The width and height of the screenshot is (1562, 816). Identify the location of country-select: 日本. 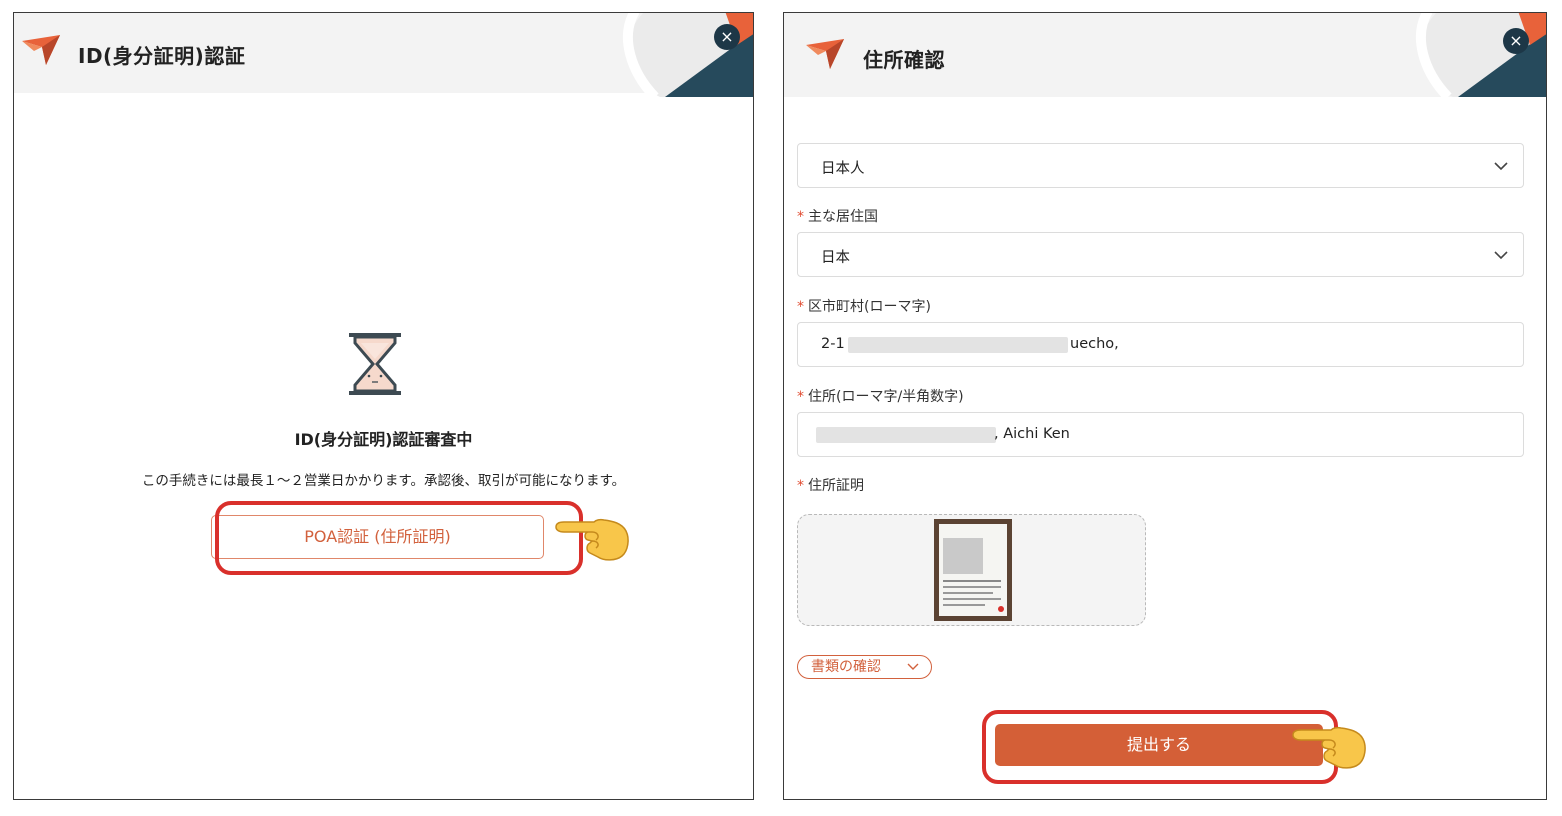
(1160, 254).